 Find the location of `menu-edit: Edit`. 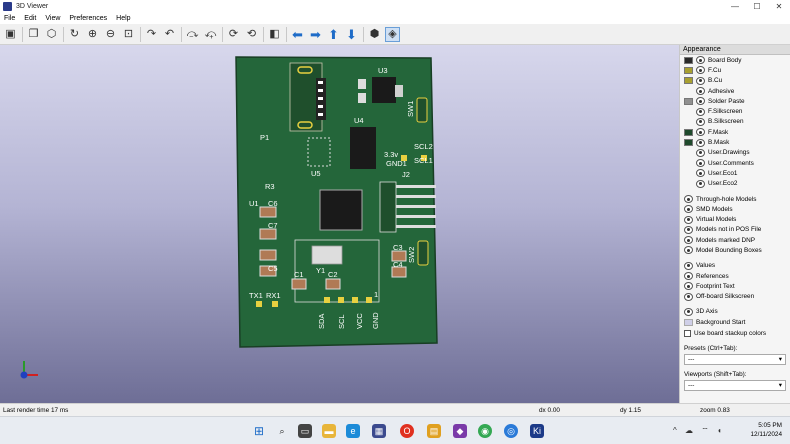

menu-edit: Edit is located at coordinates (30, 18).